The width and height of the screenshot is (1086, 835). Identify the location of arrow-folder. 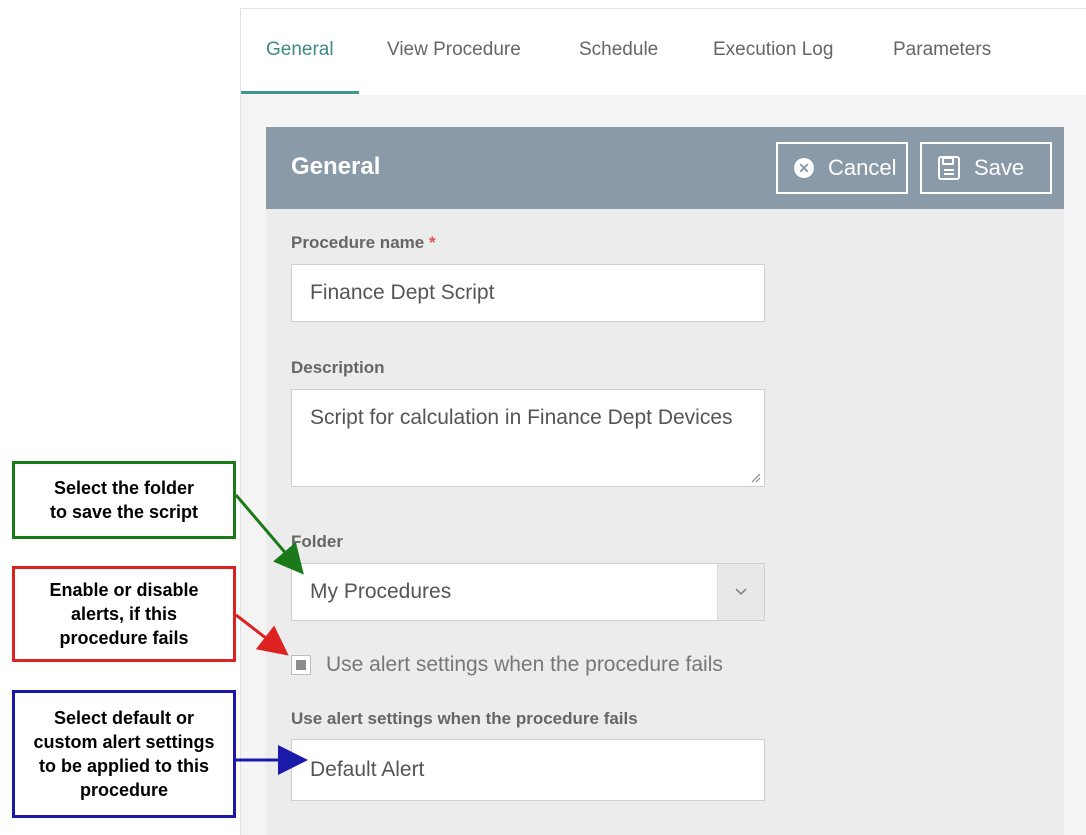
(269, 534).